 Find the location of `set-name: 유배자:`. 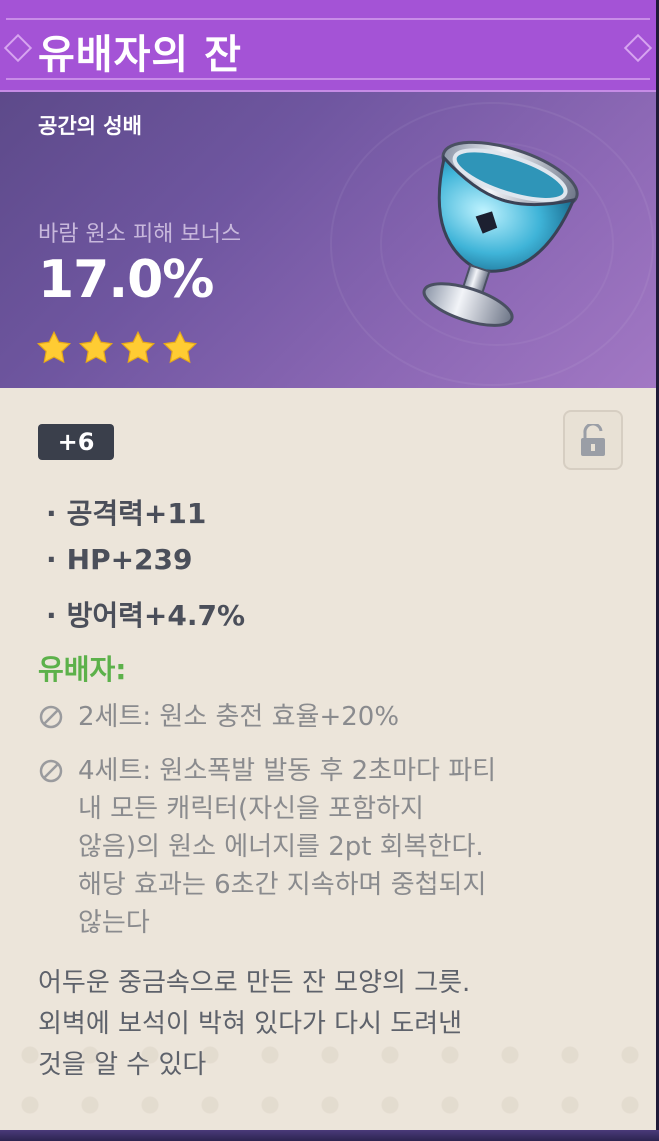

set-name: 유배자: is located at coordinates (82, 669).